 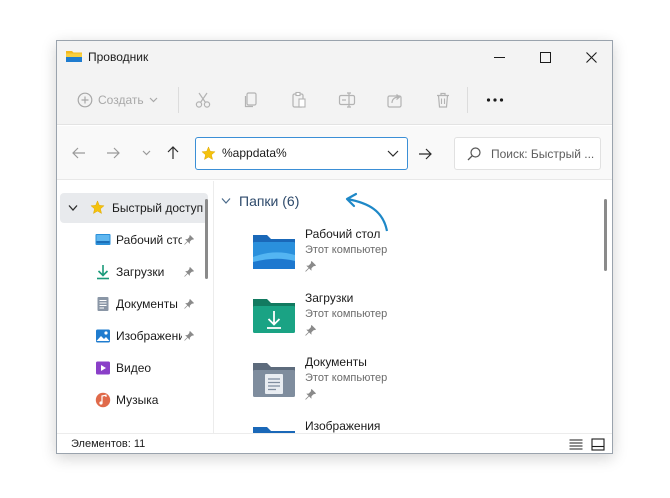 I want to click on copy-icon, so click(x=250, y=100).